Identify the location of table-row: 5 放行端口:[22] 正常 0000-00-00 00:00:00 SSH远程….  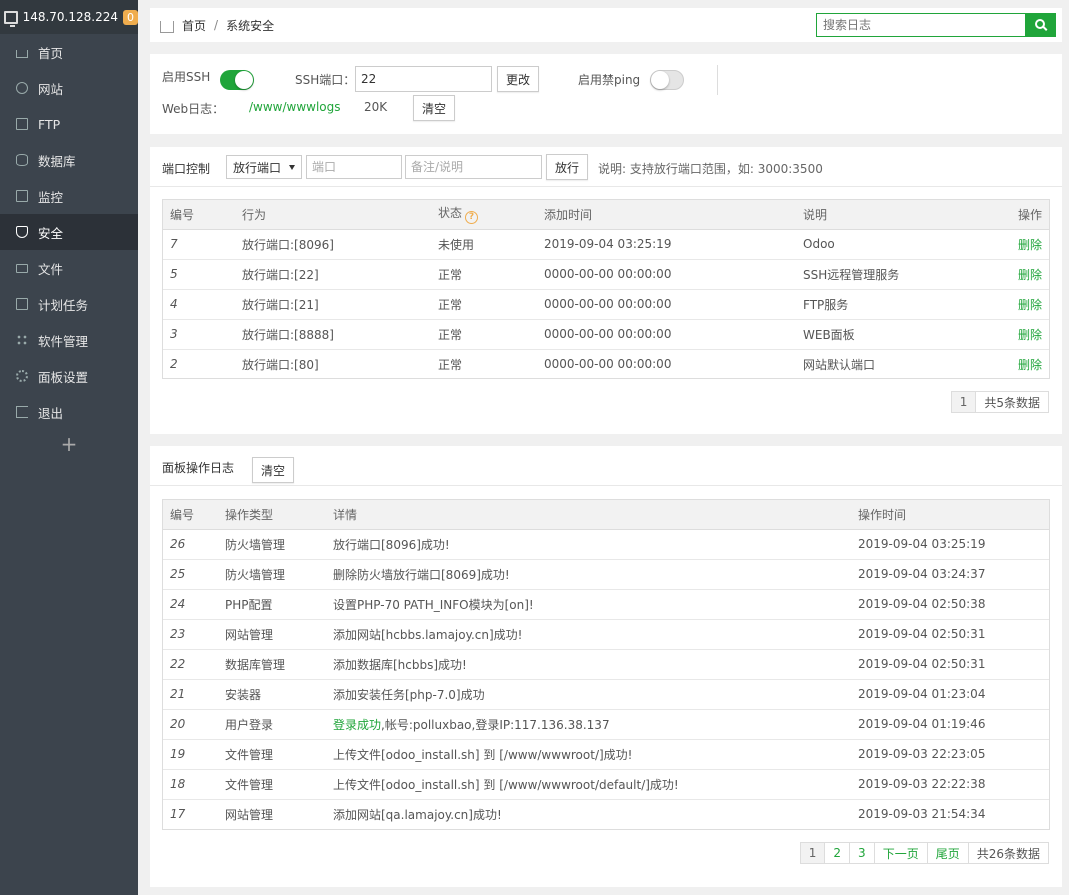
(606, 274).